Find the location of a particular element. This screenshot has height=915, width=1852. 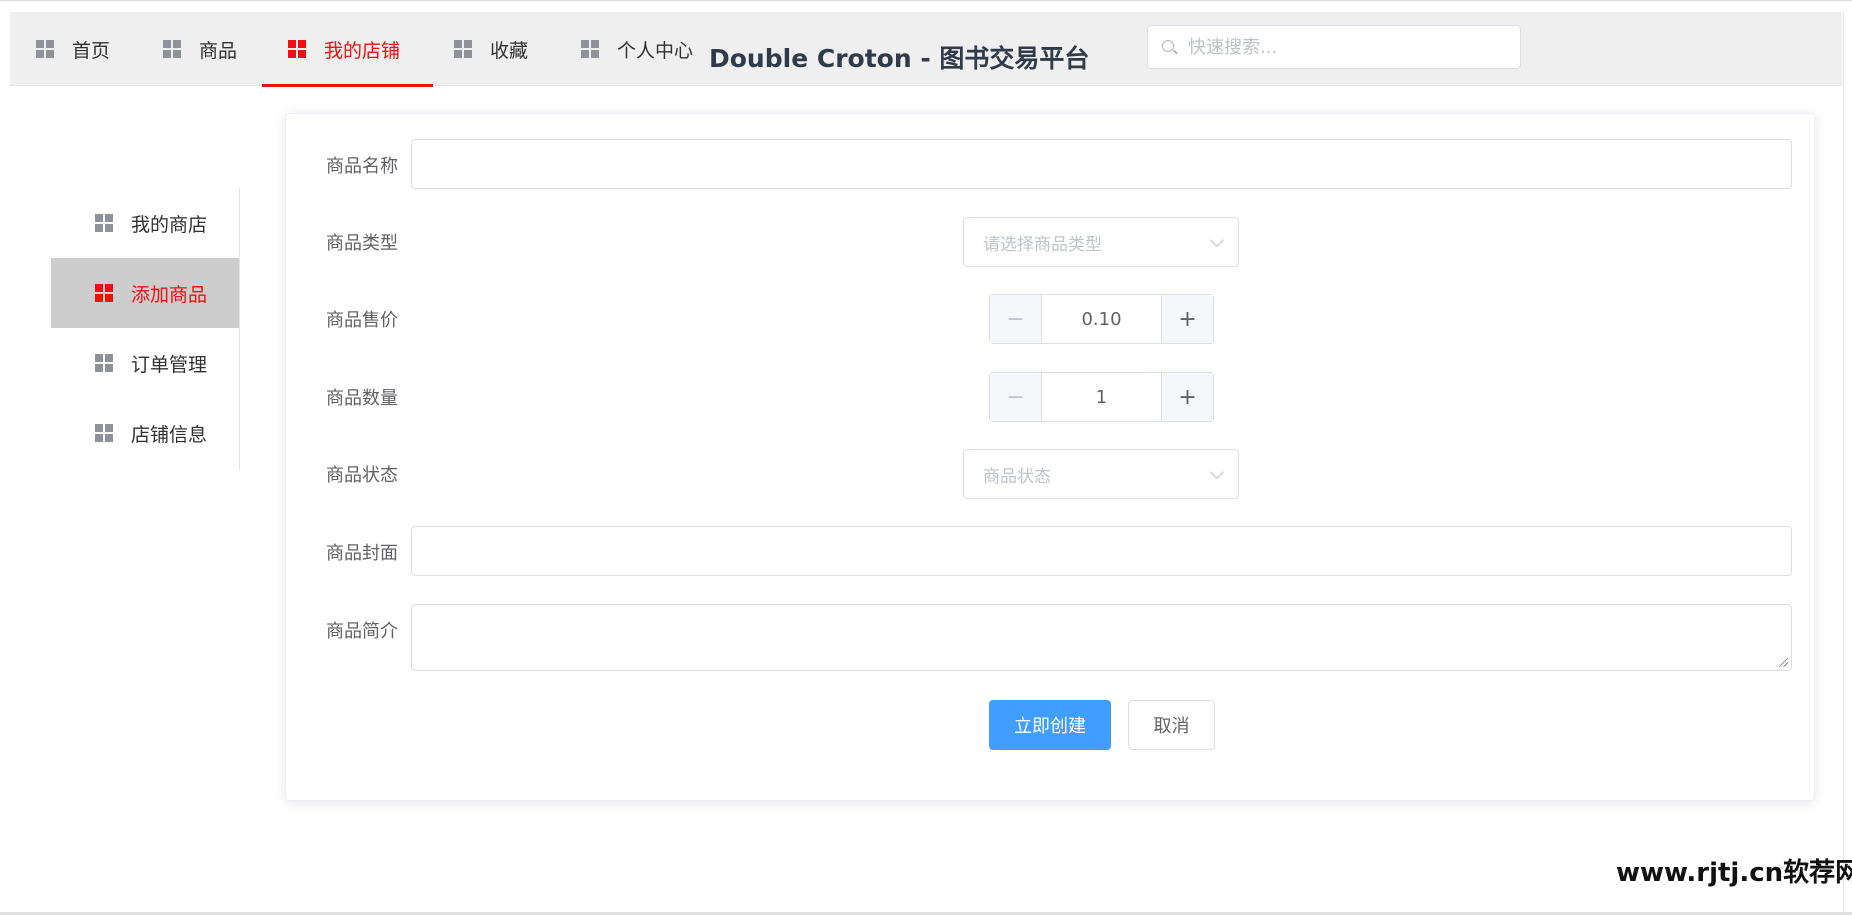

sidebar-item-shop-info: 店铺信息 is located at coordinates (145, 433).